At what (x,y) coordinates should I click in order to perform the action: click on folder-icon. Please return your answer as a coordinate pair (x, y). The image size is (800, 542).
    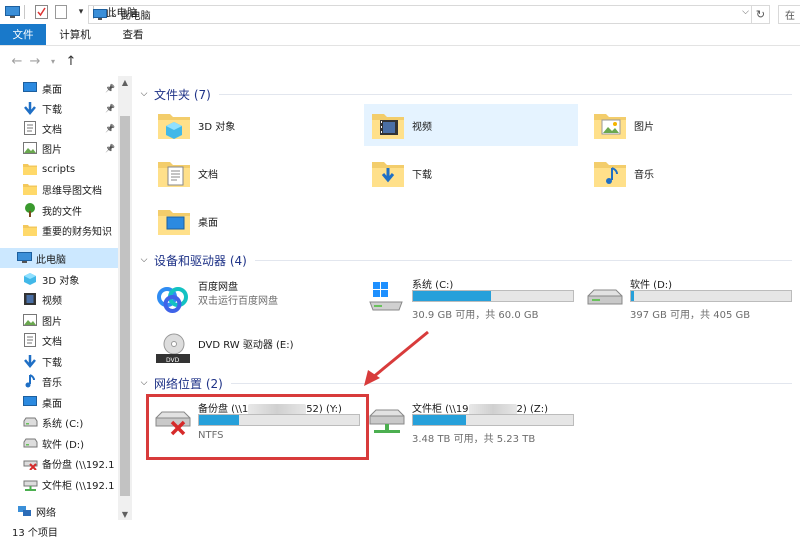
    Looking at the image, I should click on (30, 169).